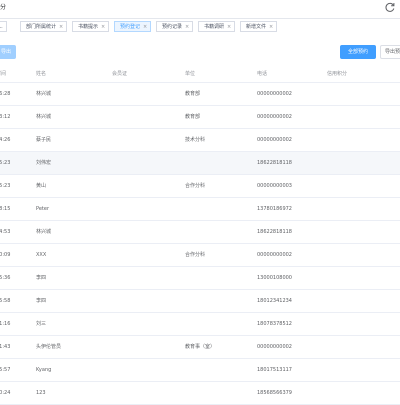  Describe the element at coordinates (274, 209) in the screenshot. I see `cell-phone: 13780186972` at that location.